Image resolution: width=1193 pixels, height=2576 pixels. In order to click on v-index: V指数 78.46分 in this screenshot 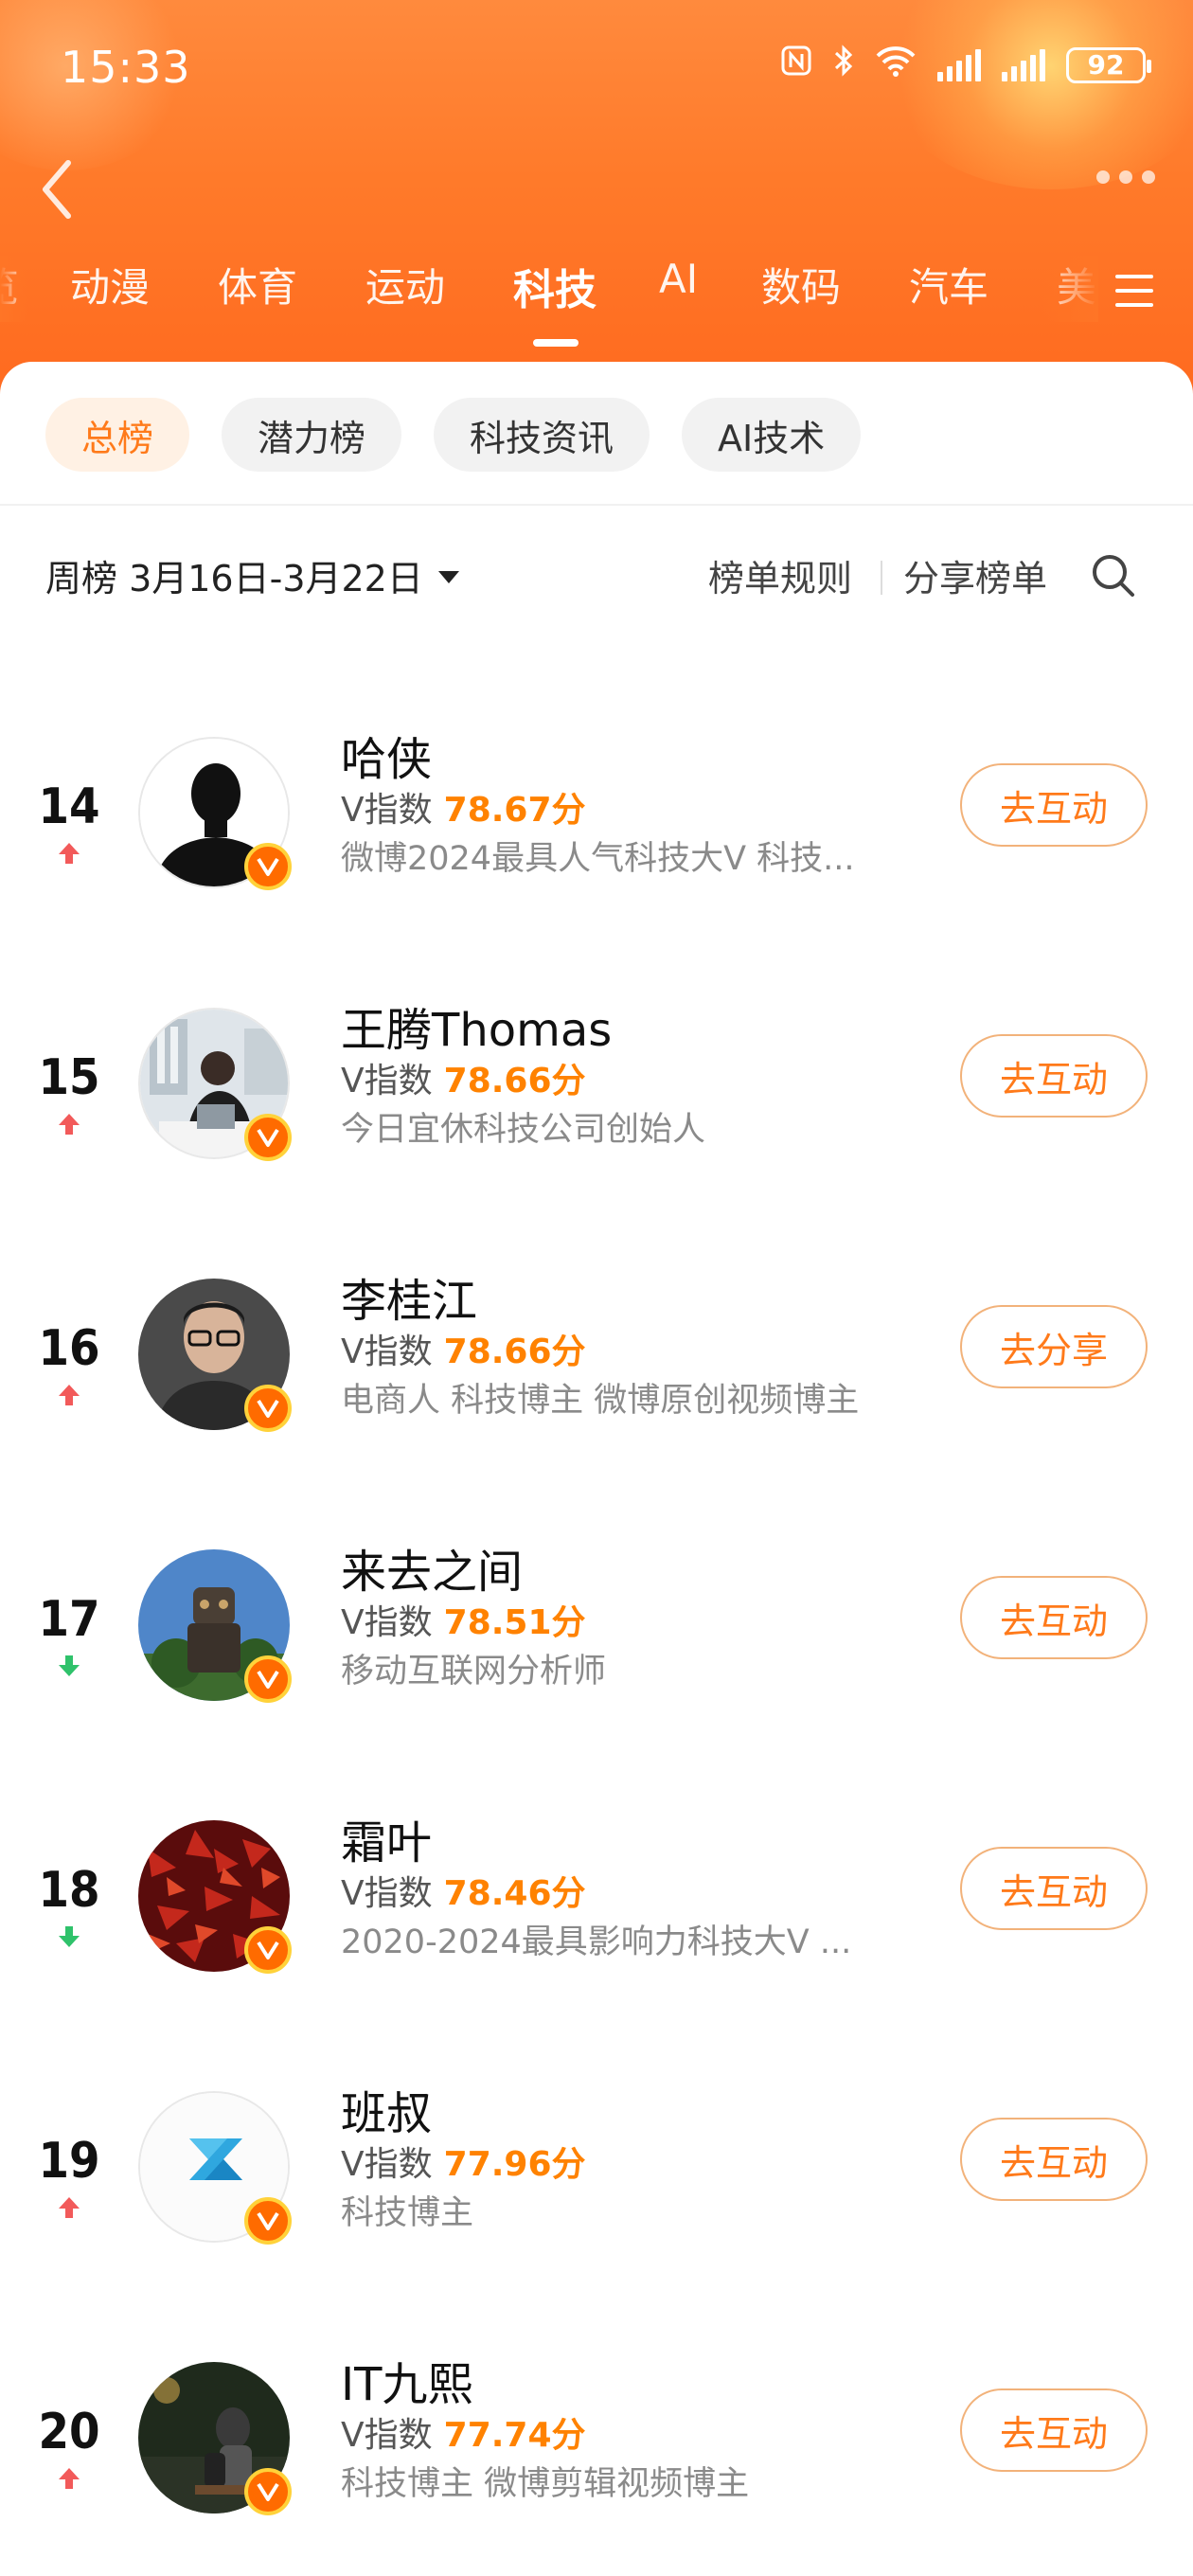, I will do `click(463, 1890)`.